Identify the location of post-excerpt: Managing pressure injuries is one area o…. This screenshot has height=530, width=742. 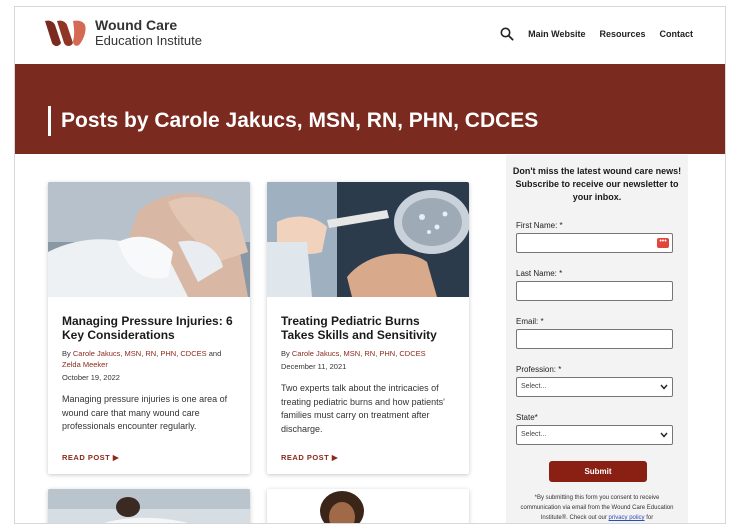
(145, 412).